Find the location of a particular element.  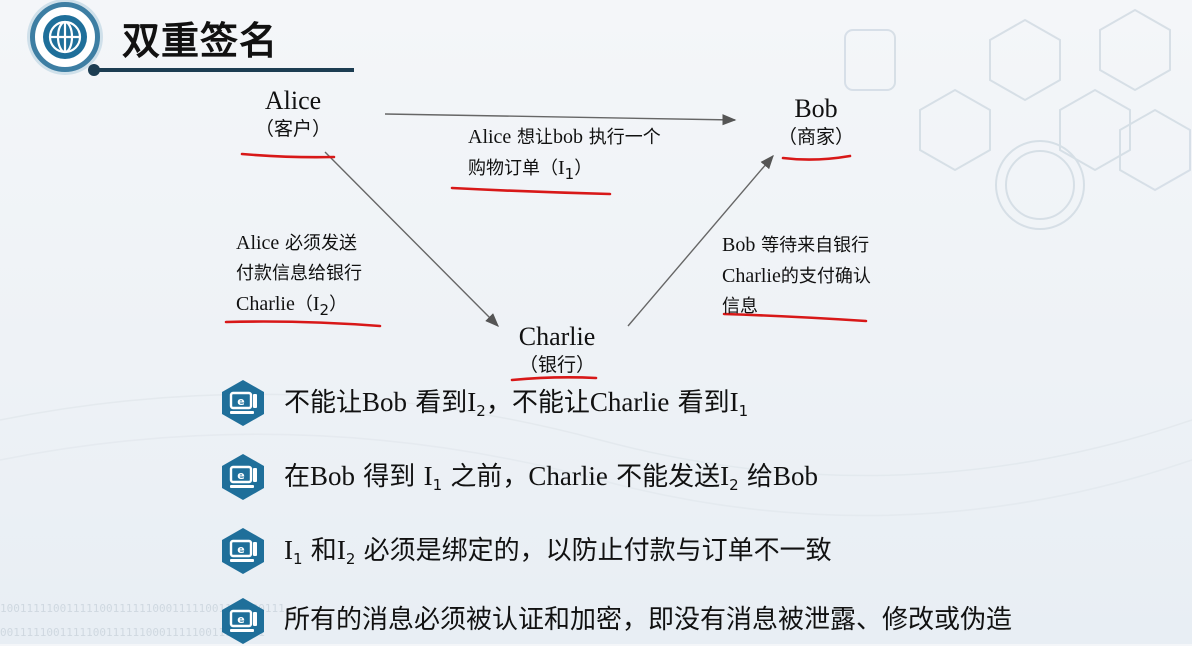

node-charlie: Charlie （银行） is located at coordinates (557, 350).